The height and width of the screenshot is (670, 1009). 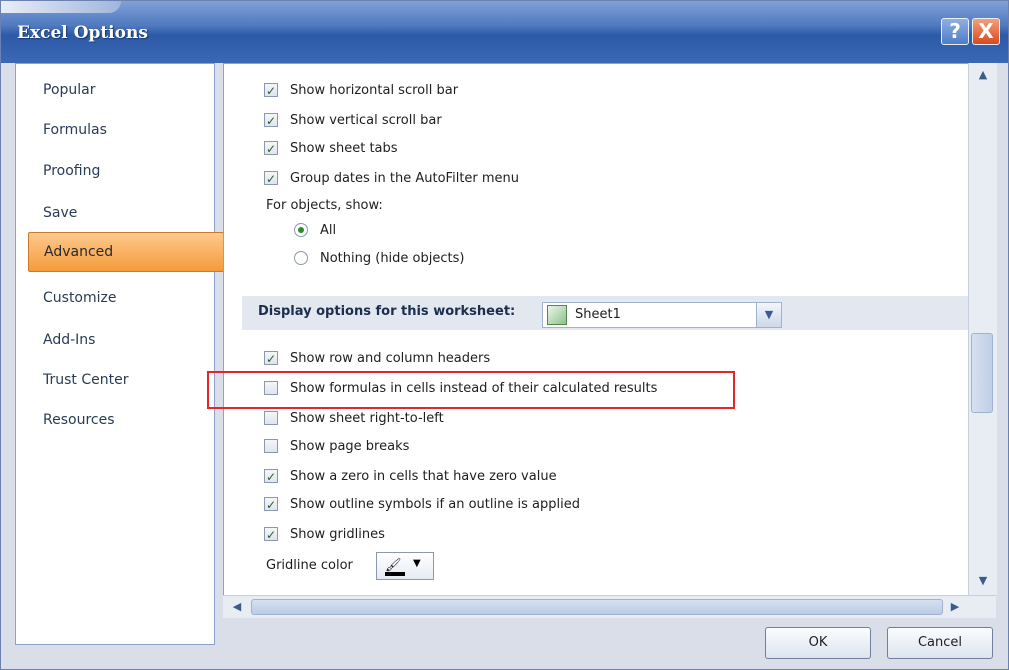 I want to click on sidebar-item-add-ins: Add-Ins, so click(x=121, y=340).